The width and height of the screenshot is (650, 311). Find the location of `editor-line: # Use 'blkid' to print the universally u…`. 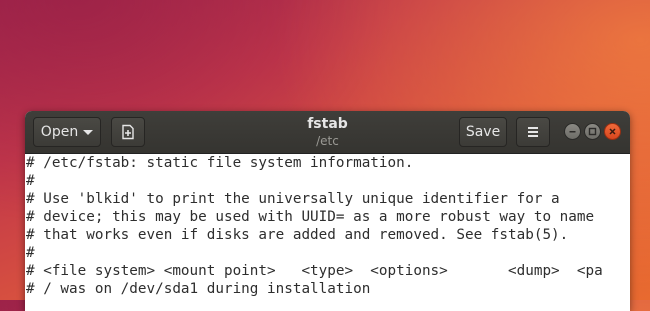

editor-line: # Use 'blkid' to print the universally u… is located at coordinates (328, 199).